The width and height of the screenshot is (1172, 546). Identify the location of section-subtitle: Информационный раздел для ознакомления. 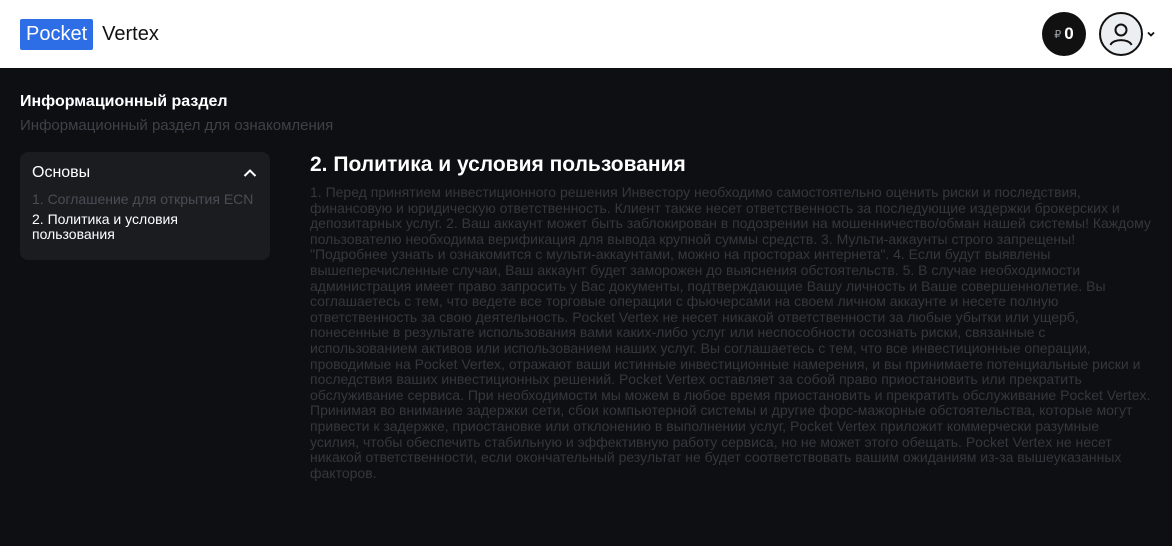
(177, 125).